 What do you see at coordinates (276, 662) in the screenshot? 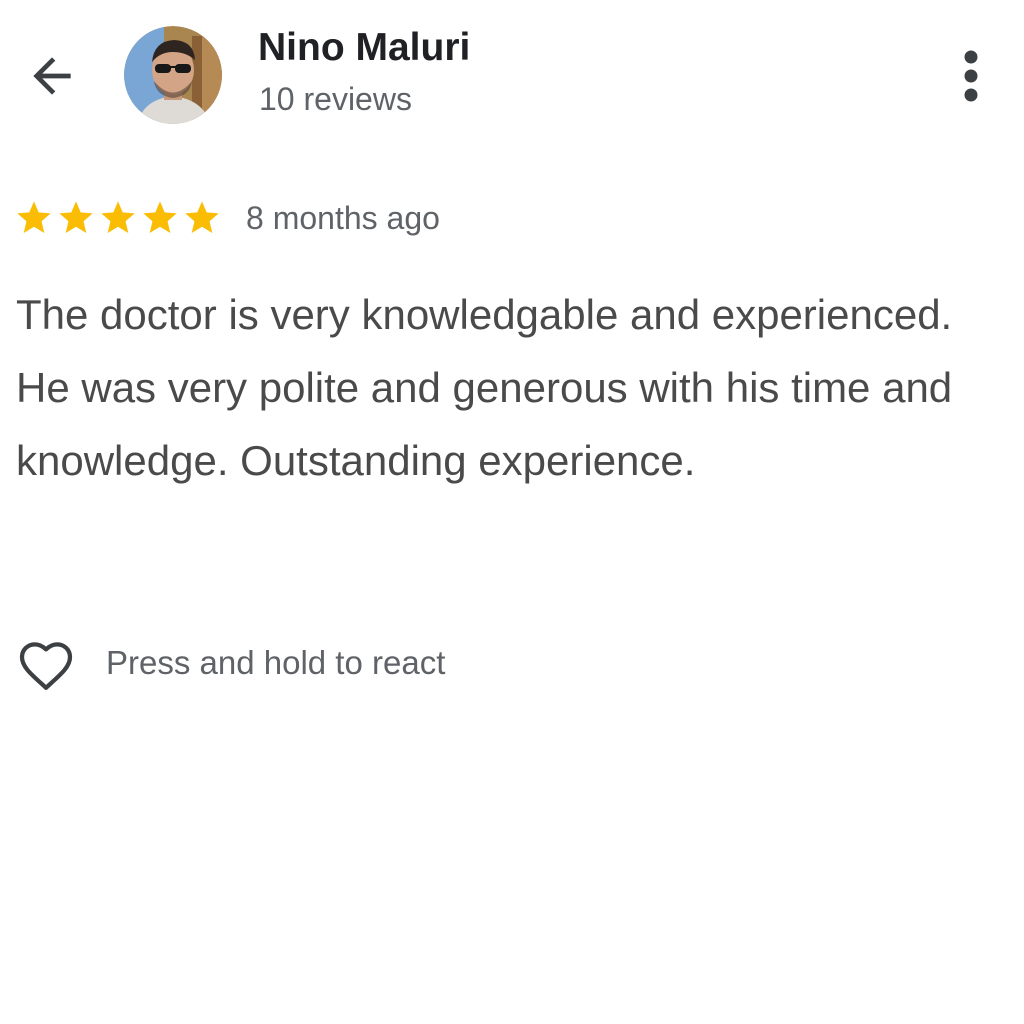
I see `react-label: Press and hold to react` at bounding box center [276, 662].